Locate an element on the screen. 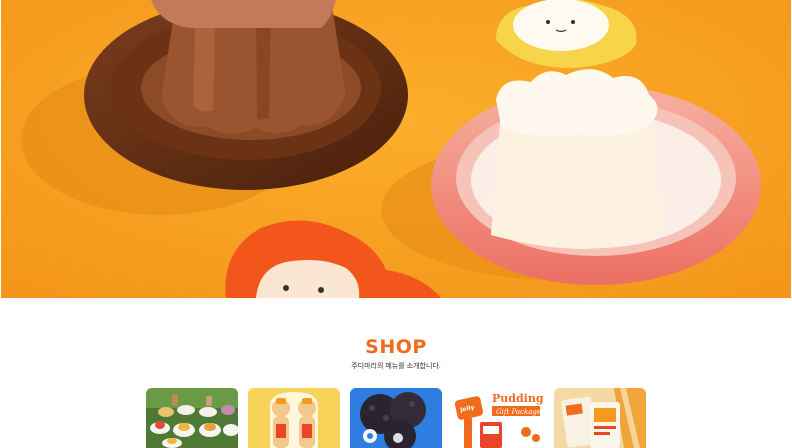  chocolate-cookies-image is located at coordinates (396, 418).